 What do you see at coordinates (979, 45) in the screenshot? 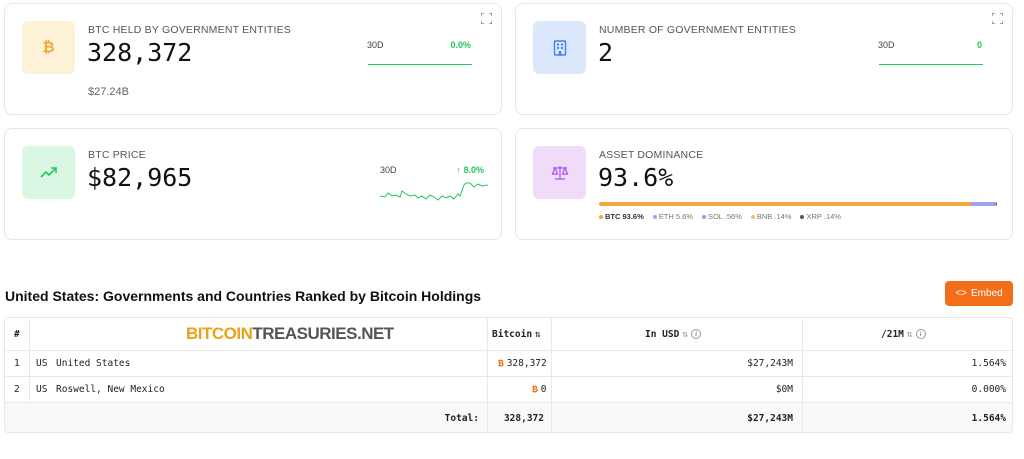
I see `change-value: 0` at bounding box center [979, 45].